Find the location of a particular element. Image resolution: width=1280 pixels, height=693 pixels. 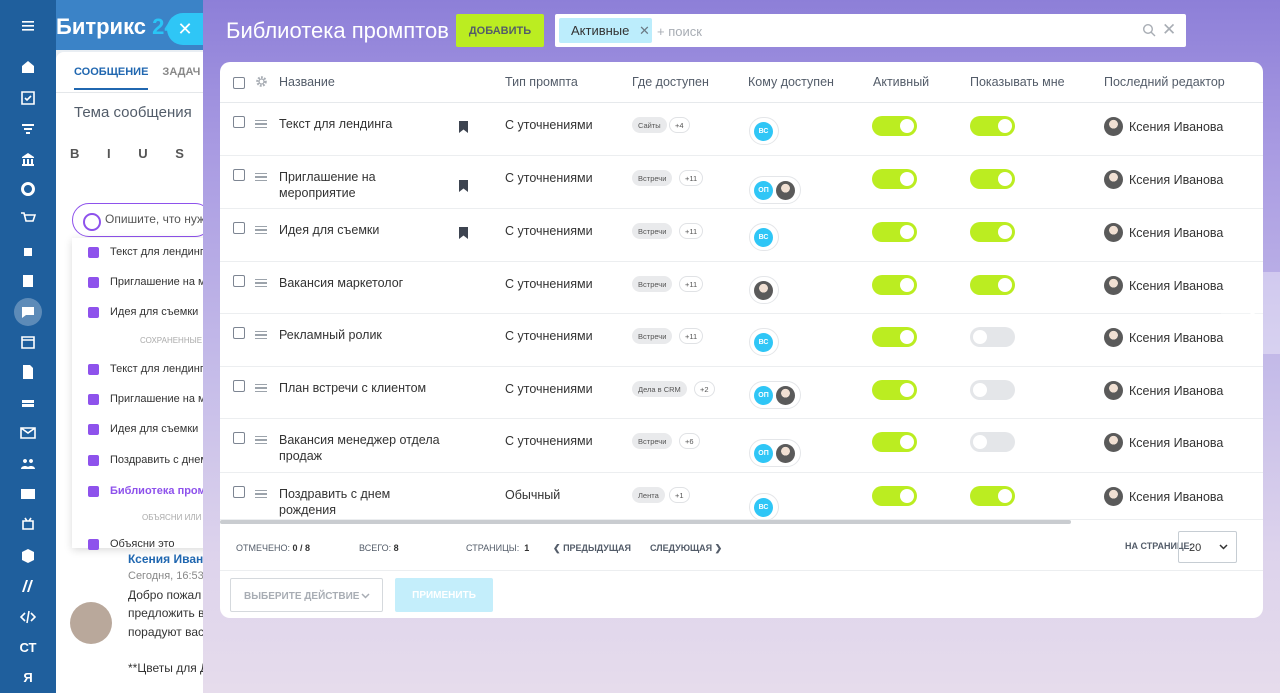

explain-item: Объясни это is located at coordinates (131, 544).